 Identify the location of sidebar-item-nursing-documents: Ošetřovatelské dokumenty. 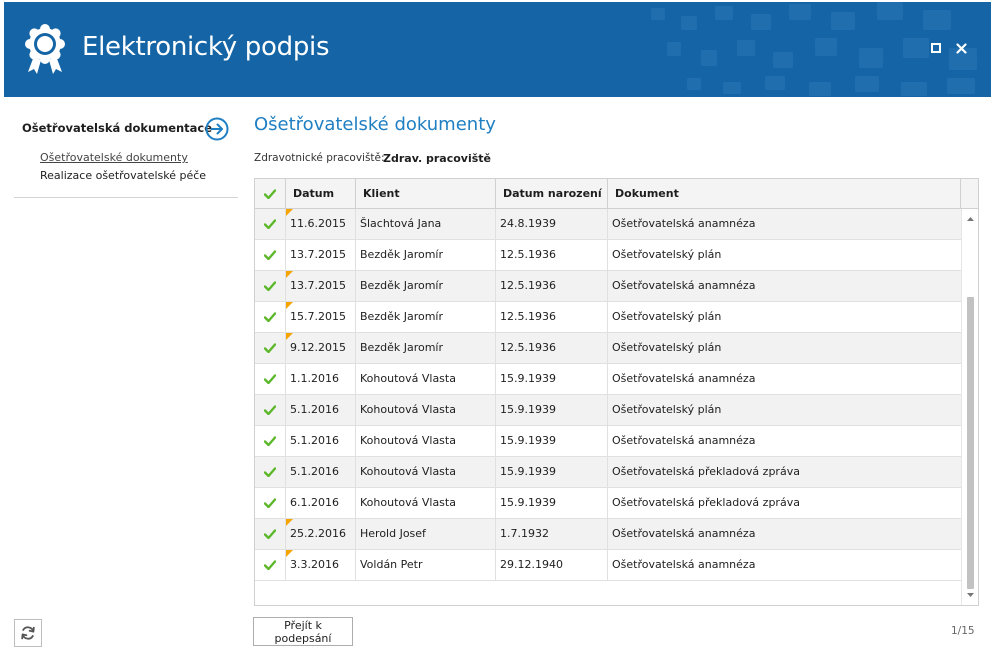
(114, 157).